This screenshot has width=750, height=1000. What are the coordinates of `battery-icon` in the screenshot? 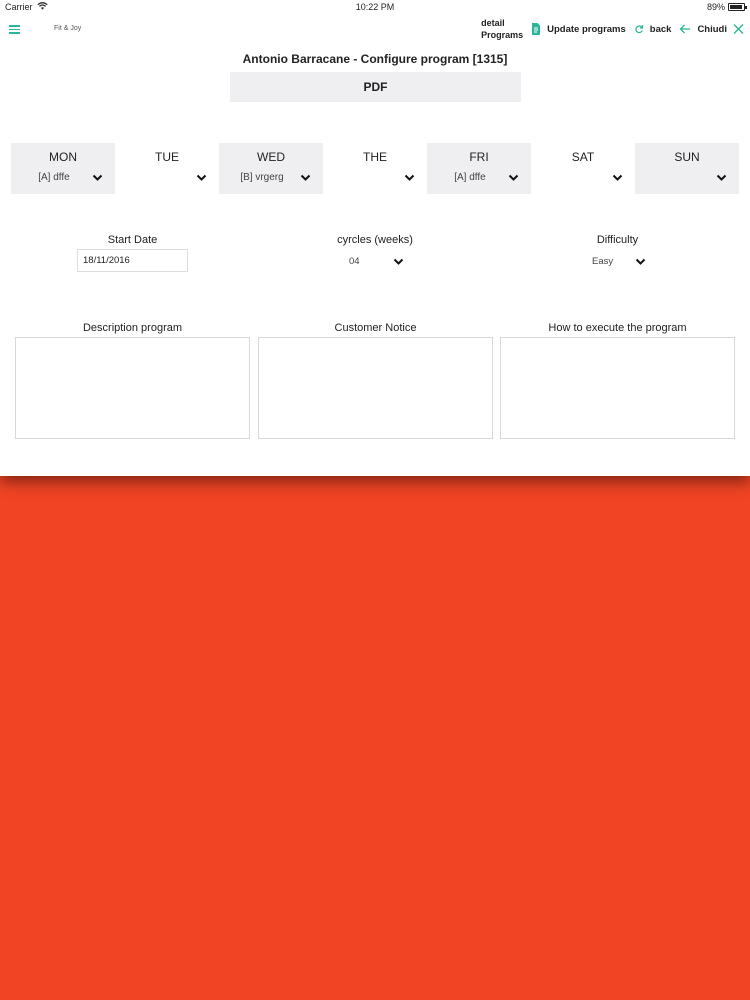 It's located at (737, 7).